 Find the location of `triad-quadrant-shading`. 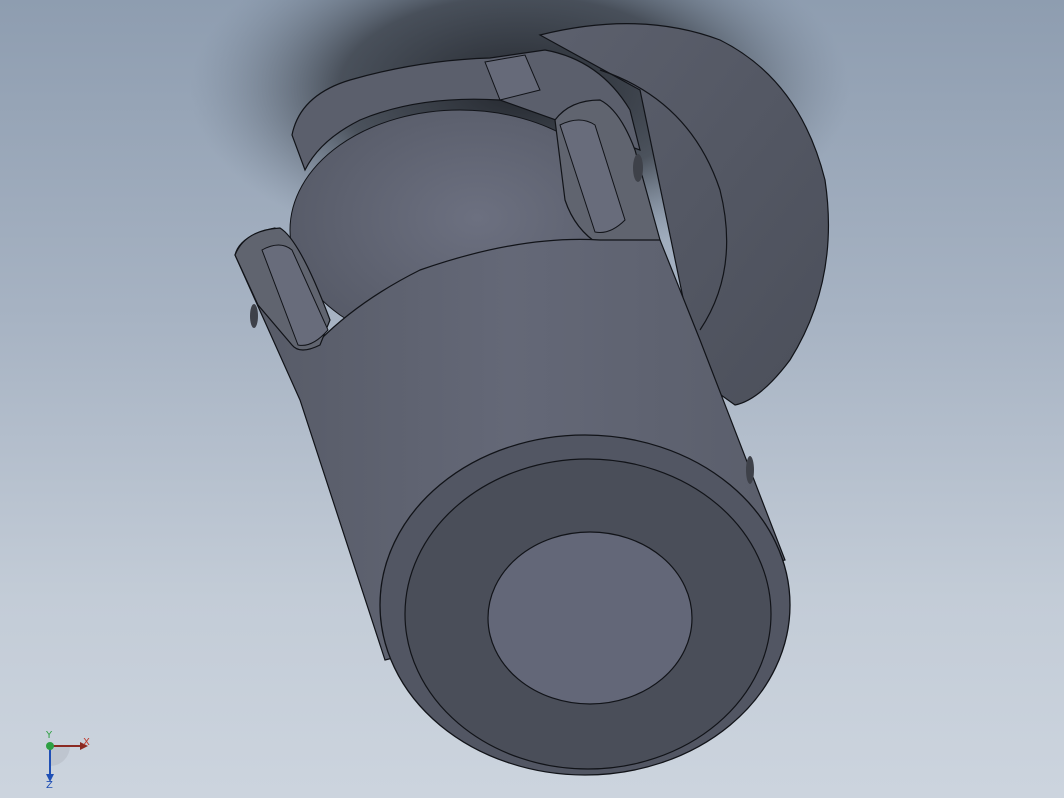

triad-quadrant-shading is located at coordinates (60, 756).